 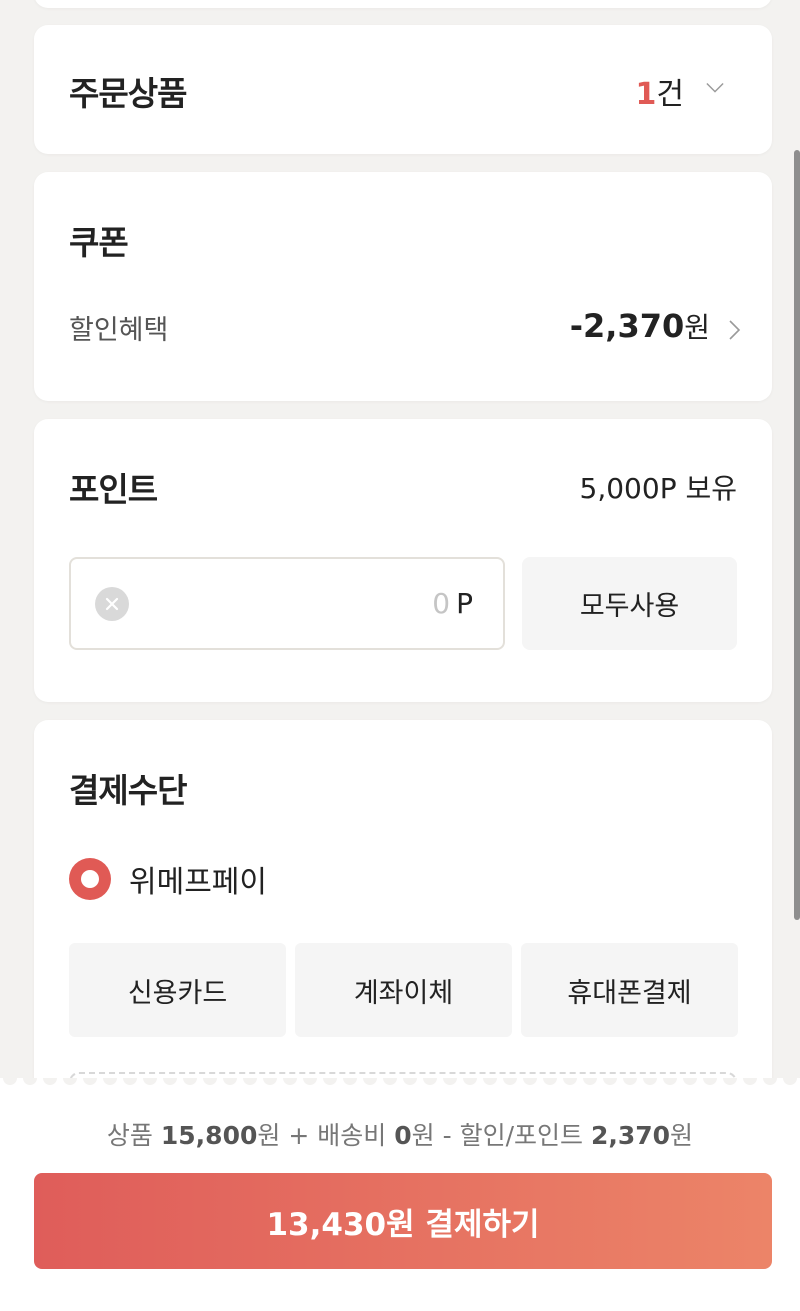 I want to click on order-items-count: 1건, so click(x=660, y=91).